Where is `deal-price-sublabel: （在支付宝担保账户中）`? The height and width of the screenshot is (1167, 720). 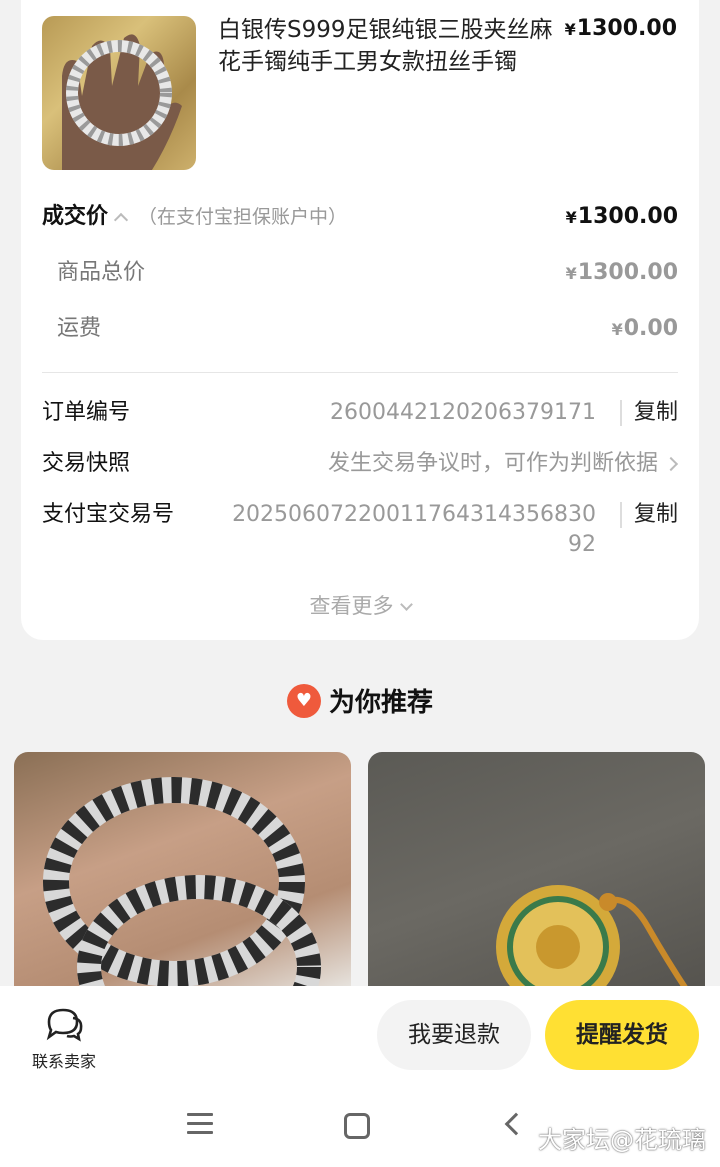
deal-price-sublabel: （在支付宝担保账户中） is located at coordinates (243, 217).